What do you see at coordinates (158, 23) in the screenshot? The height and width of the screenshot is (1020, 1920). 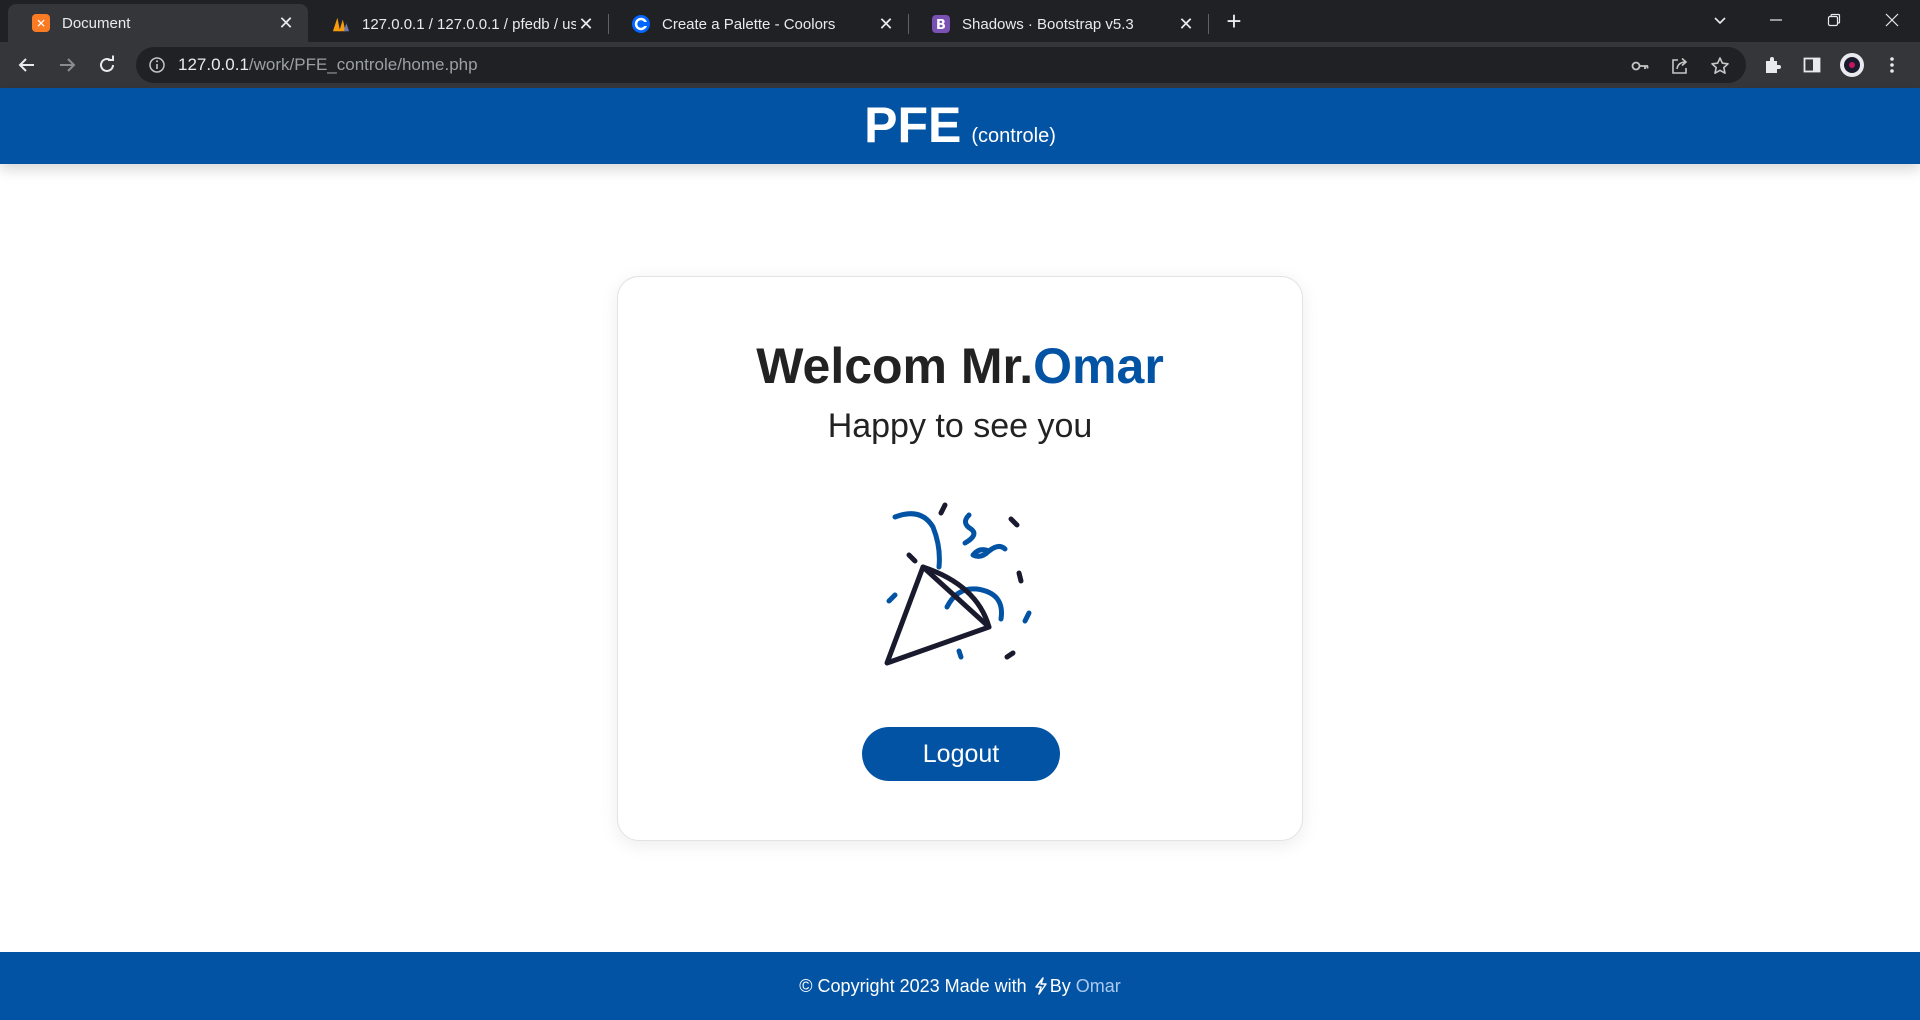 I see `tab-document: ✕ Document ✕` at bounding box center [158, 23].